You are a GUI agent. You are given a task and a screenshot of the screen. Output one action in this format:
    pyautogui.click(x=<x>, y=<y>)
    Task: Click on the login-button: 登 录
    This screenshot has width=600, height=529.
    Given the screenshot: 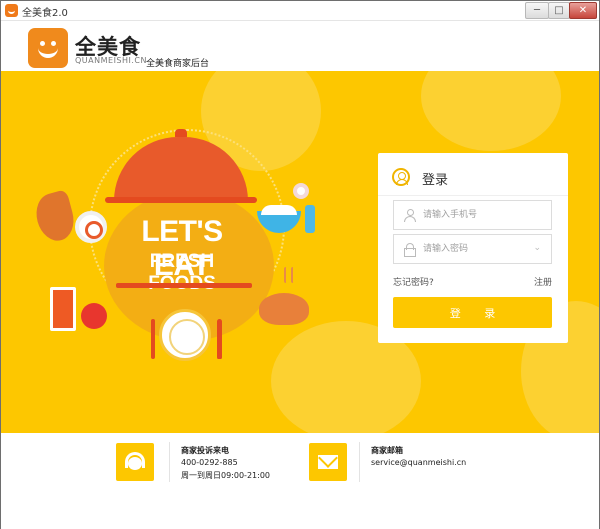 What is the action you would take?
    pyautogui.click(x=472, y=312)
    